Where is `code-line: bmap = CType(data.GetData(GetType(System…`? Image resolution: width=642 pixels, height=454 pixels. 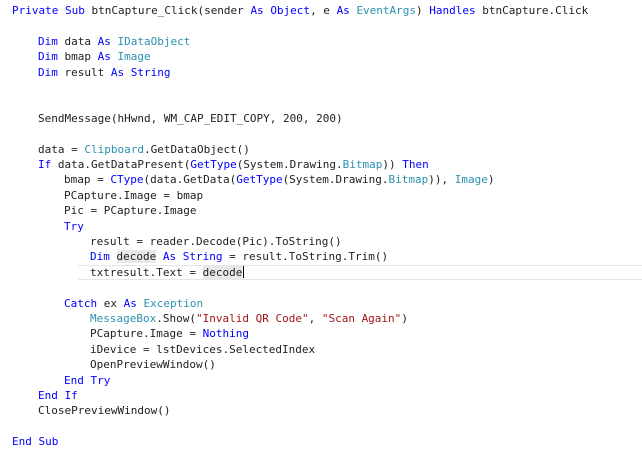 code-line: bmap = CType(data.GetData(GetType(System… is located at coordinates (279, 179).